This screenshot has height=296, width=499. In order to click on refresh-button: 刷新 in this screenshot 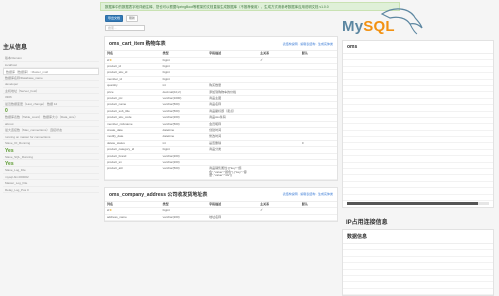, I will do `click(132, 18)`.